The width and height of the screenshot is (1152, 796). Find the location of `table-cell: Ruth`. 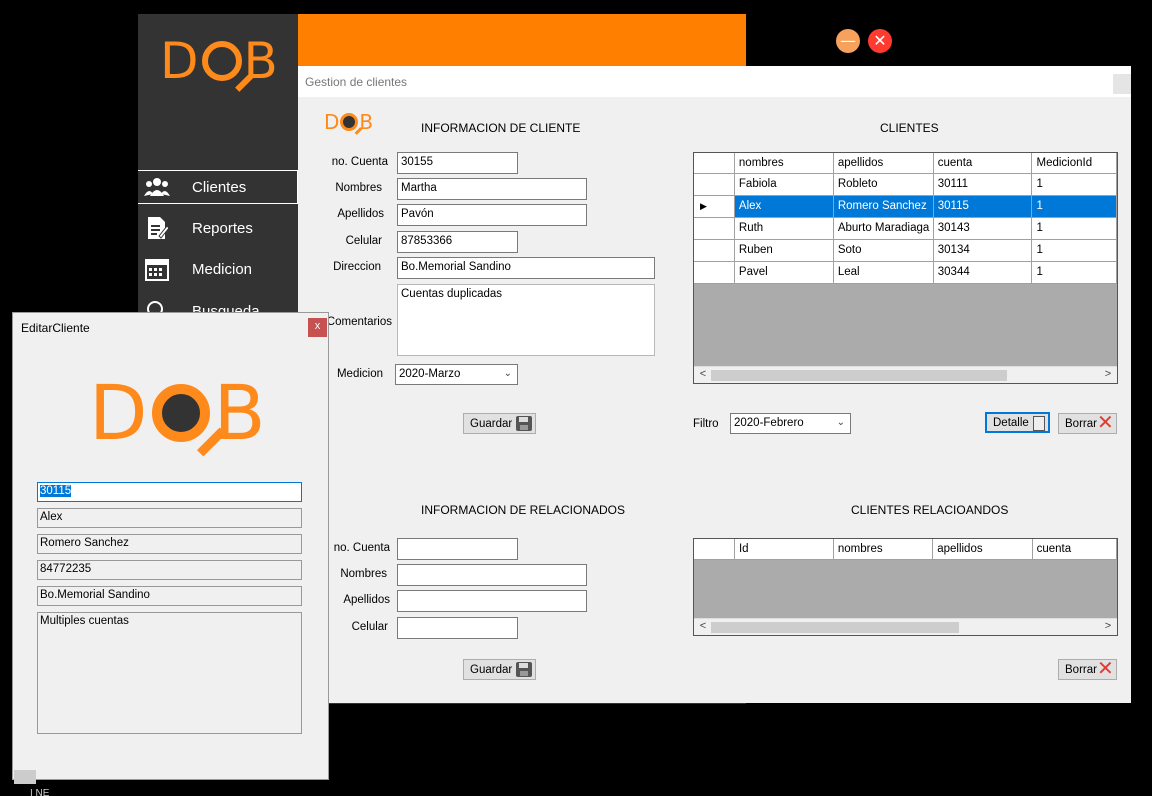

table-cell: Ruth is located at coordinates (784, 228).